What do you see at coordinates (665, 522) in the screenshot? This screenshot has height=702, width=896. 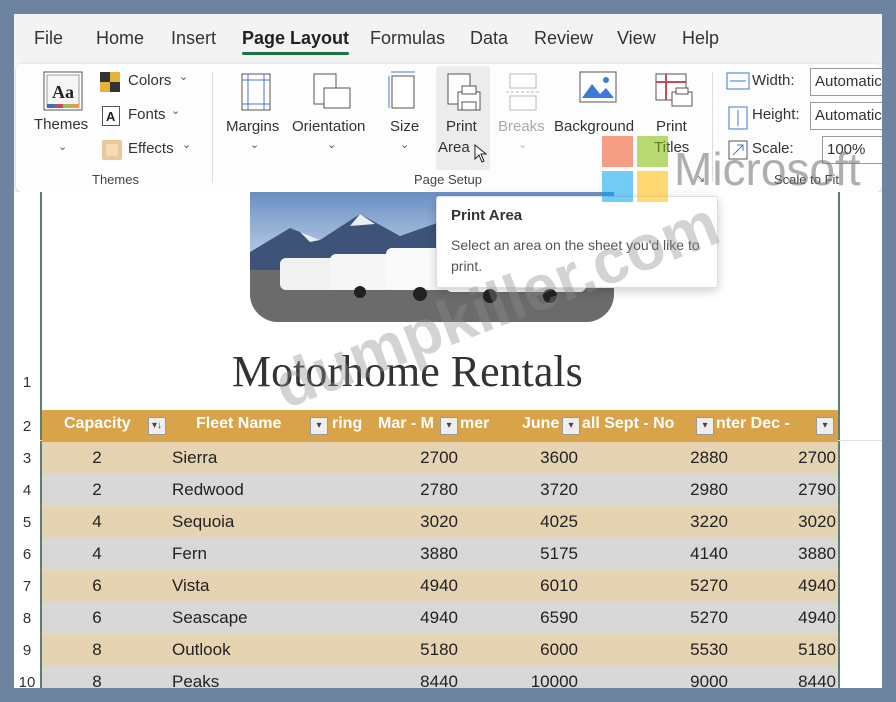 I see `cell-fall: 3220` at bounding box center [665, 522].